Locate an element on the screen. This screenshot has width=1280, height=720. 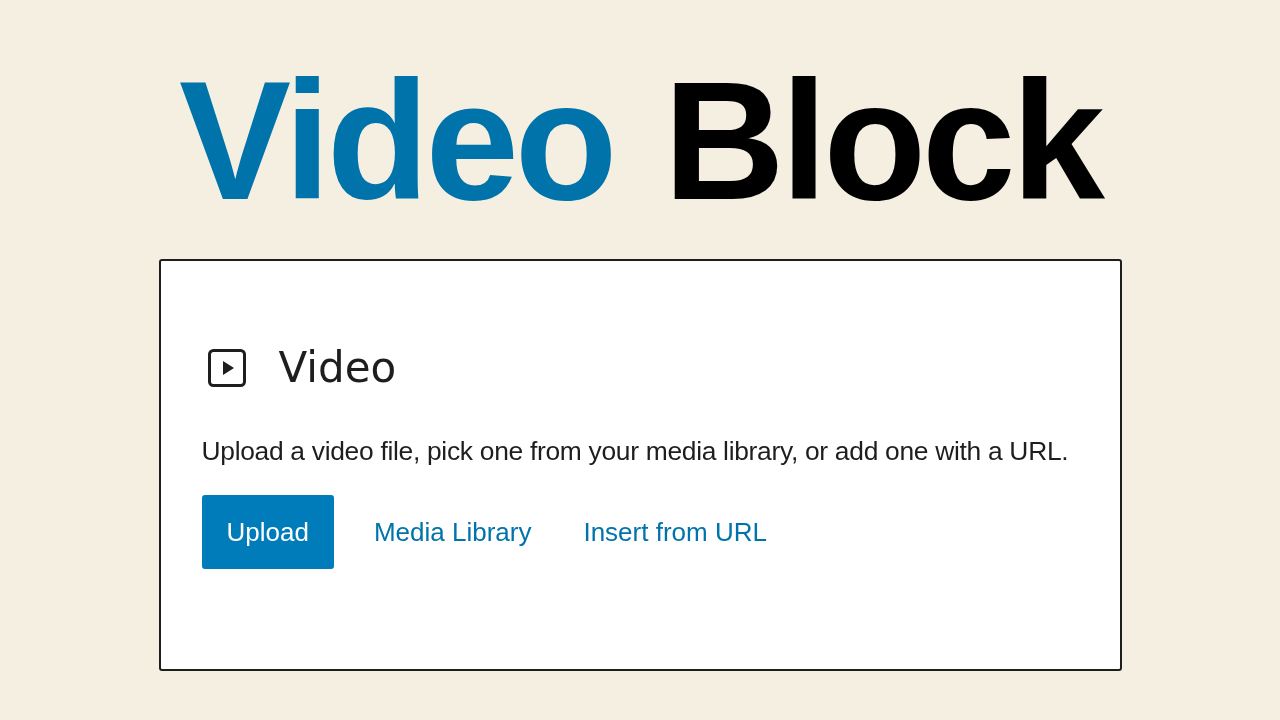
play-icon is located at coordinates (226, 368).